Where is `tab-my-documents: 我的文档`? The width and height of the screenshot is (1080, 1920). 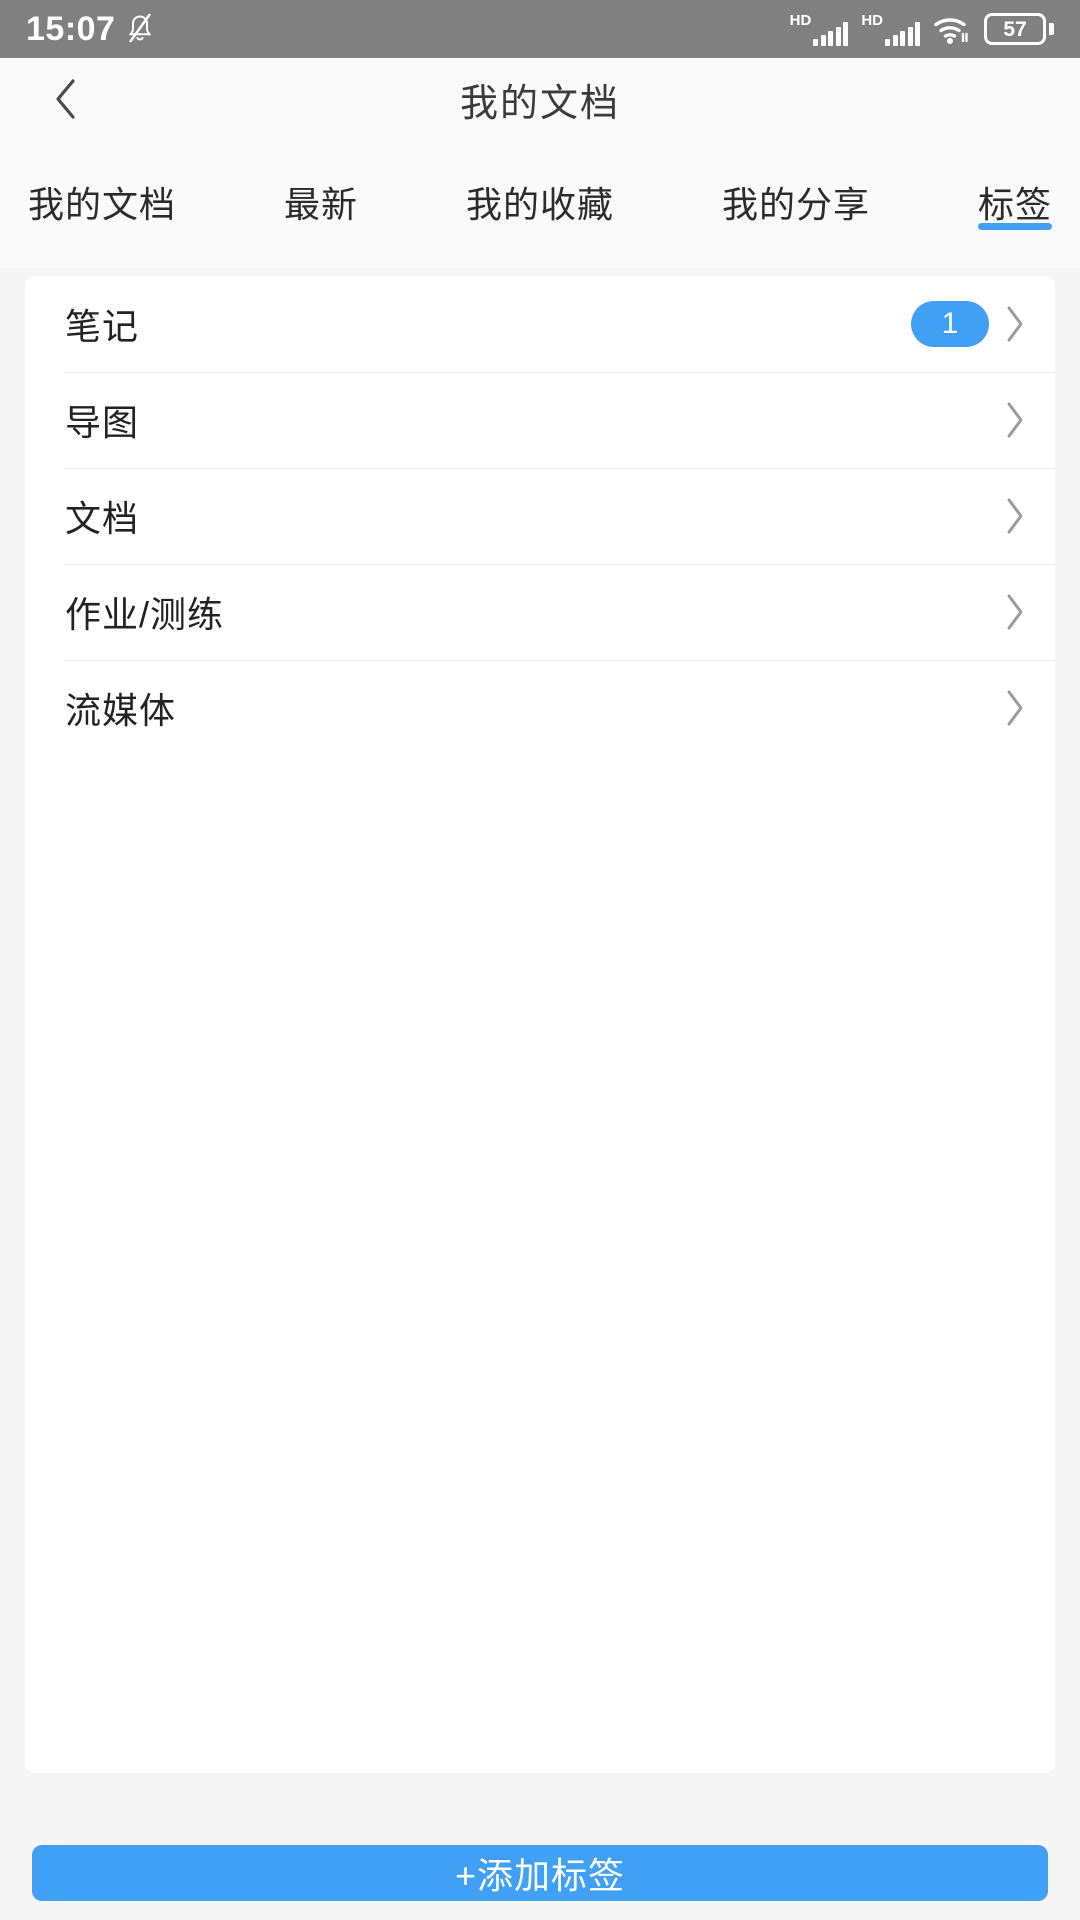 tab-my-documents: 我的文档 is located at coordinates (102, 204).